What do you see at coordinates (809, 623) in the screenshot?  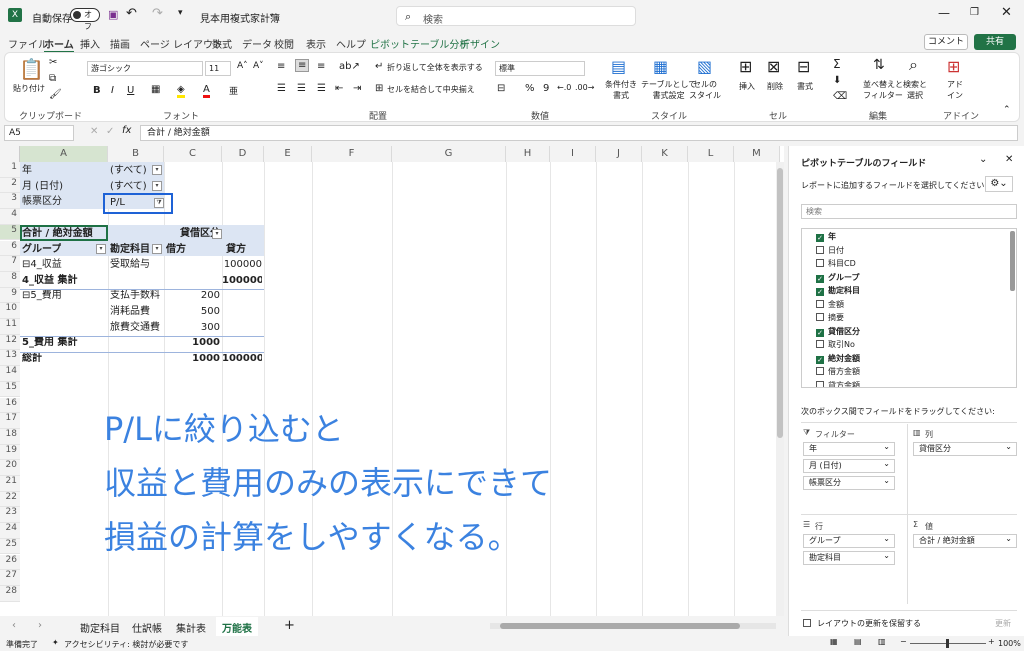 I see `defer-update-checkbox` at bounding box center [809, 623].